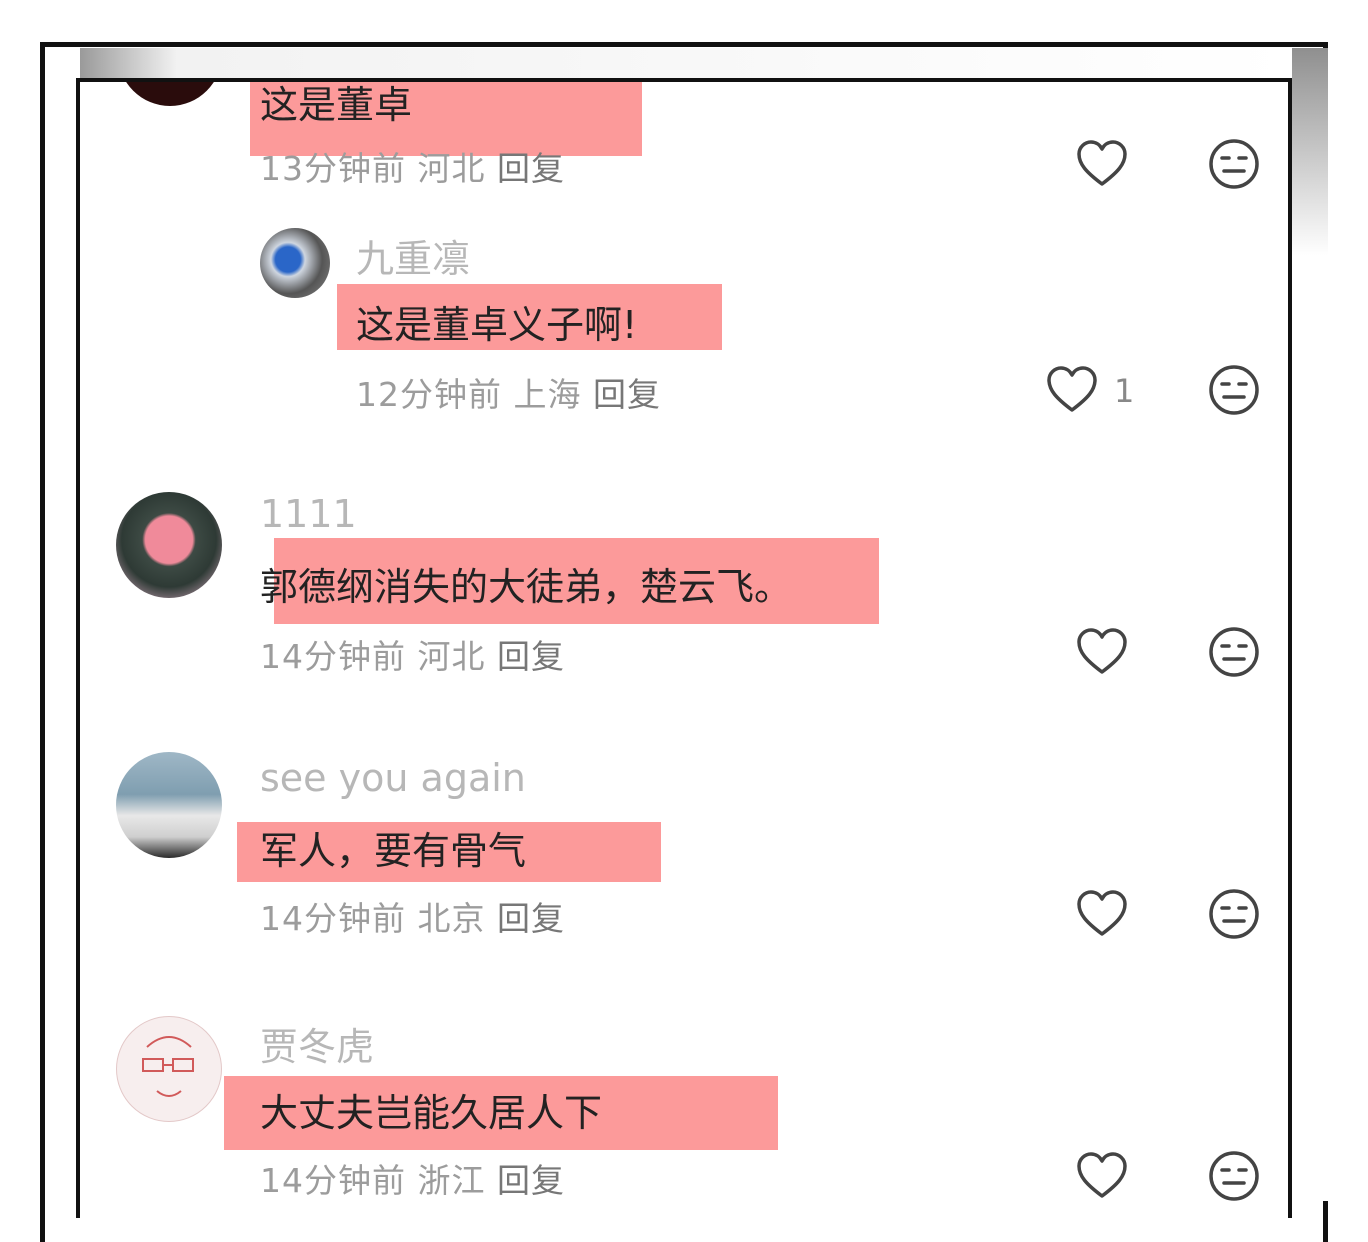 The width and height of the screenshot is (1368, 1242). What do you see at coordinates (393, 851) in the screenshot?
I see `comment-text: 军人，要有骨气` at bounding box center [393, 851].